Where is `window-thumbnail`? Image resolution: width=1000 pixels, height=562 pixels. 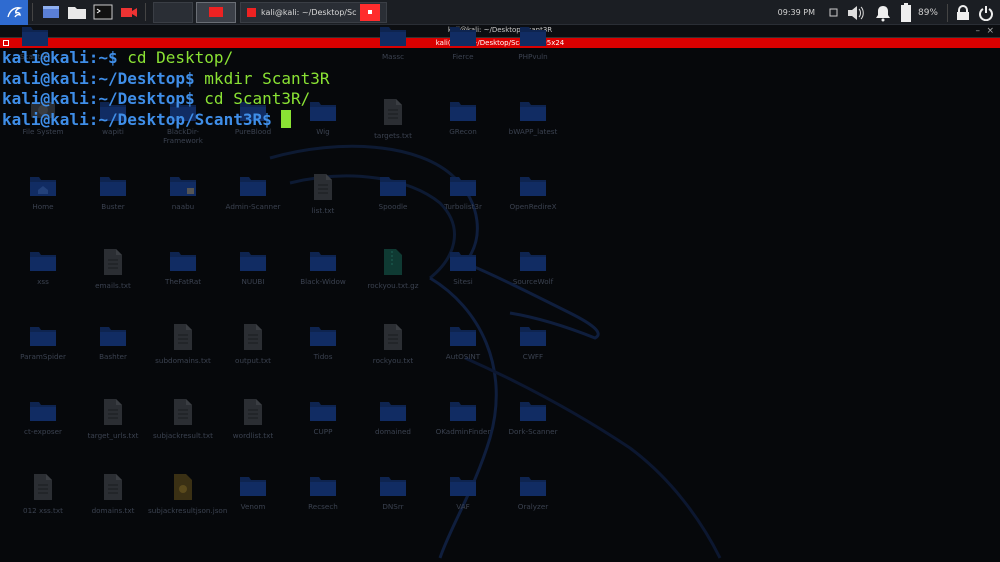
window-thumbnail is located at coordinates (216, 12).